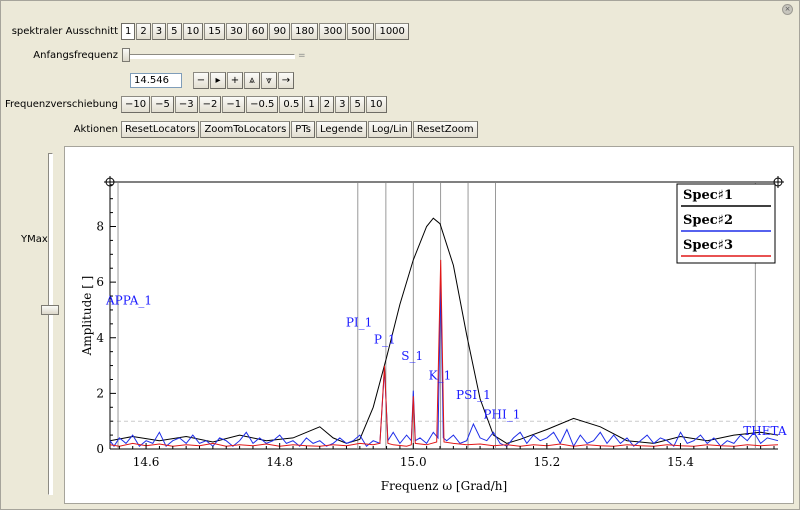 This screenshot has width=800, height=510. What do you see at coordinates (218, 80) in the screenshot?
I see `stepper-button-1: ▸` at bounding box center [218, 80].